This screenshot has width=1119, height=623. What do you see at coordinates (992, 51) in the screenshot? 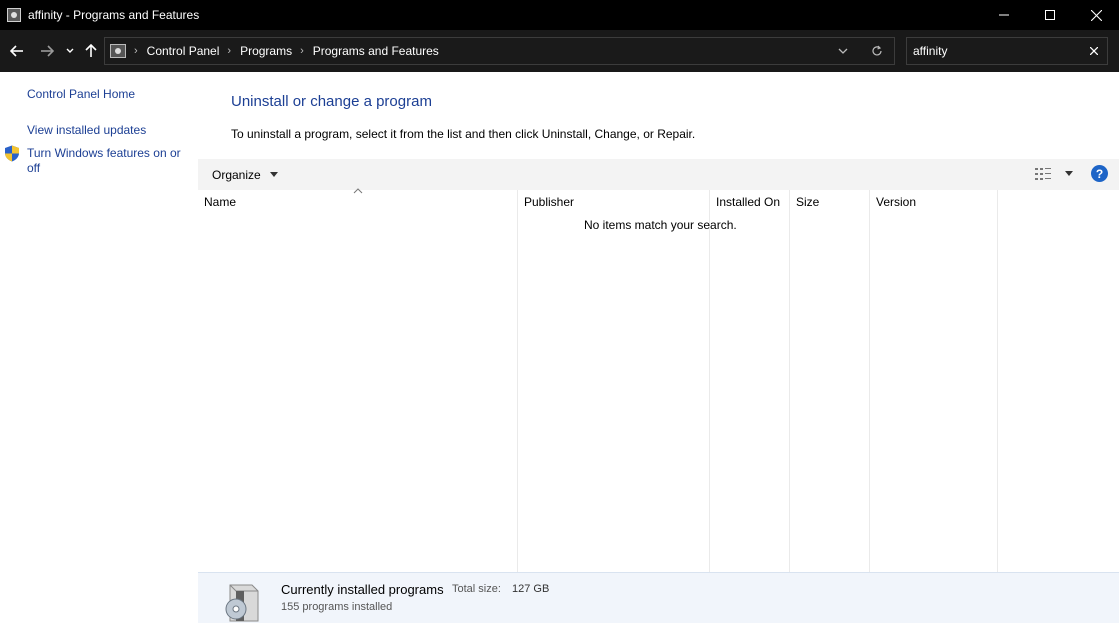
I see `search-input` at bounding box center [992, 51].